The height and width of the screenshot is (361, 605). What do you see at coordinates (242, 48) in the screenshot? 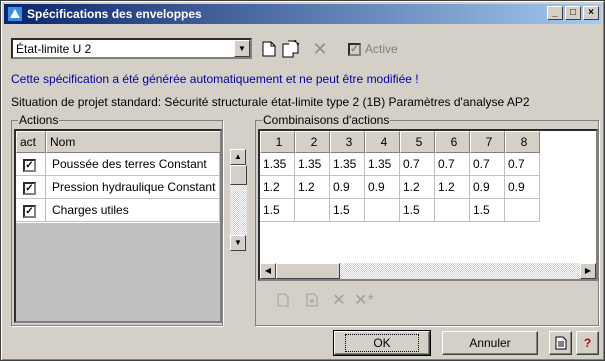
I see `chevron-down-icon: ▼` at bounding box center [242, 48].